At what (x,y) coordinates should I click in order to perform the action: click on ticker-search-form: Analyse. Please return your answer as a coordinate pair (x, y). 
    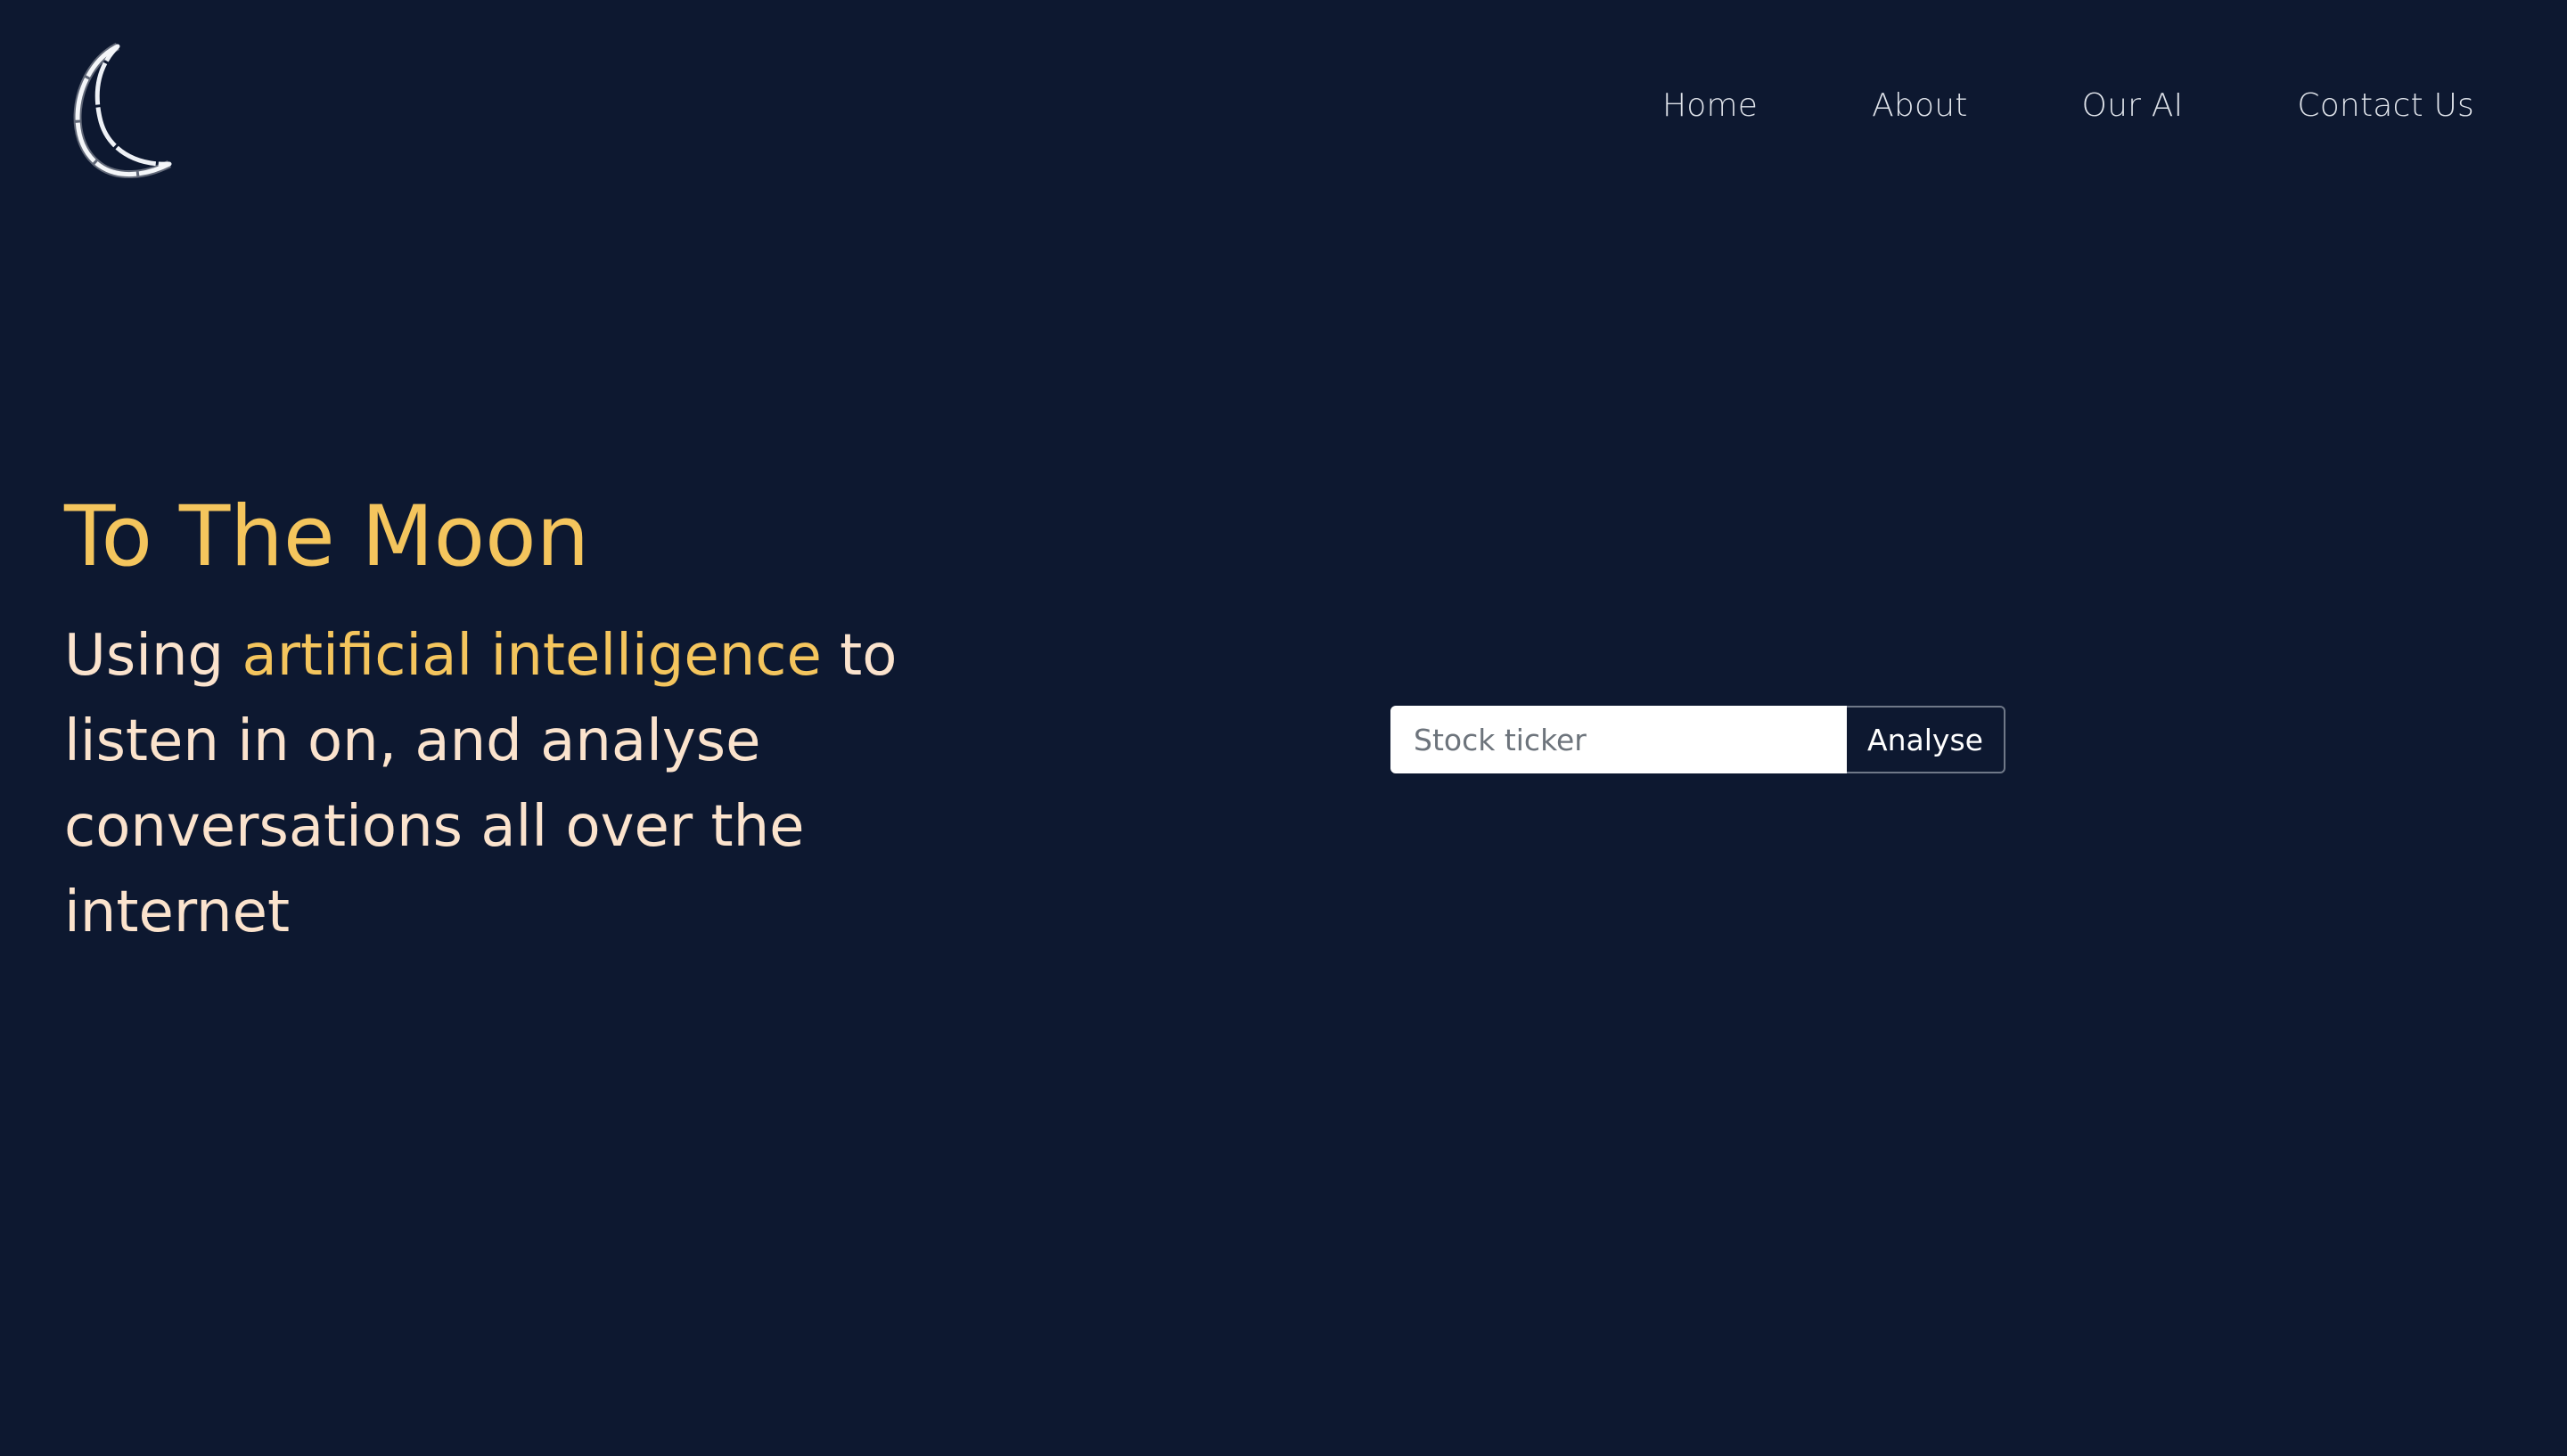
    Looking at the image, I should click on (1697, 739).